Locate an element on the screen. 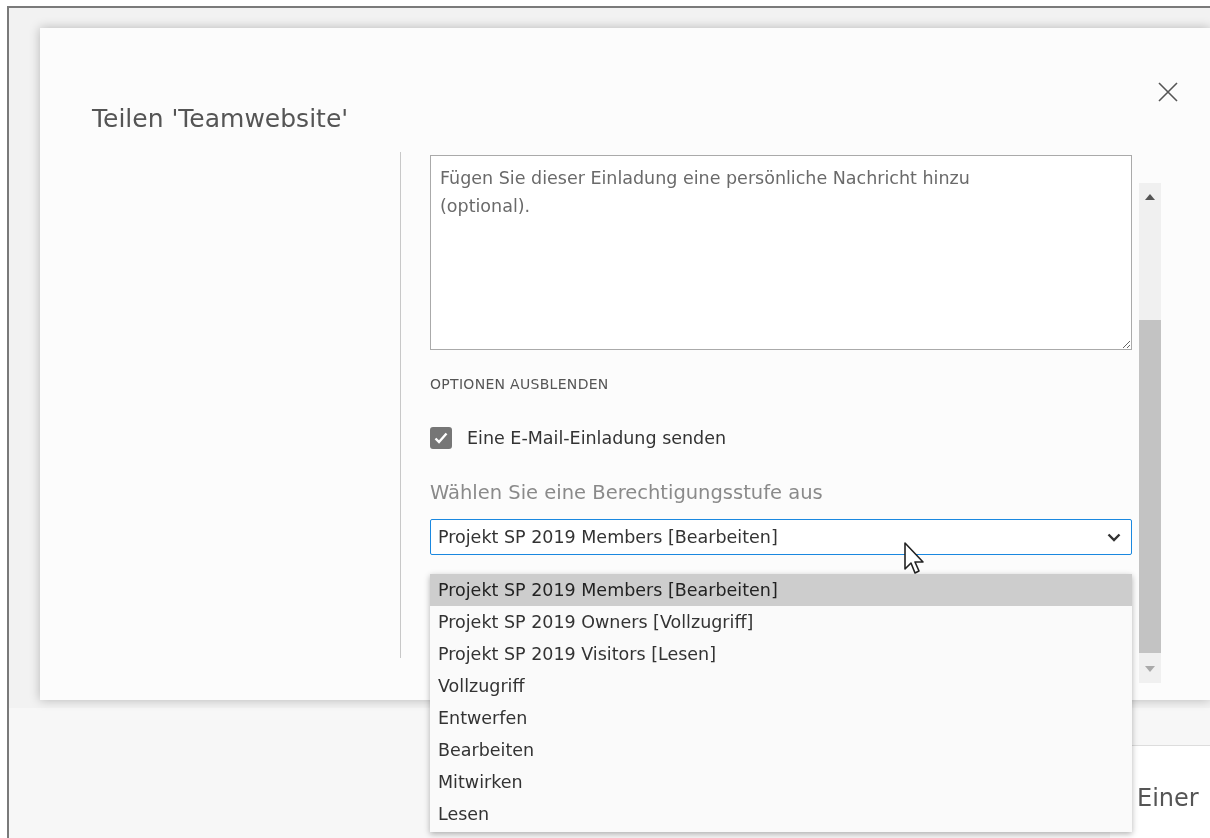 This screenshot has height=838, width=1210. permission-option: Projekt SP 2019 Owners [Vollzugriff] is located at coordinates (781, 622).